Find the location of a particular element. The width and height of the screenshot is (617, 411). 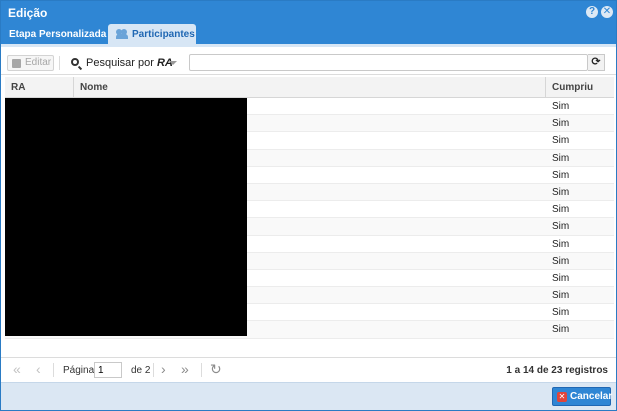

tab-participantes: Participantes is located at coordinates (152, 34).